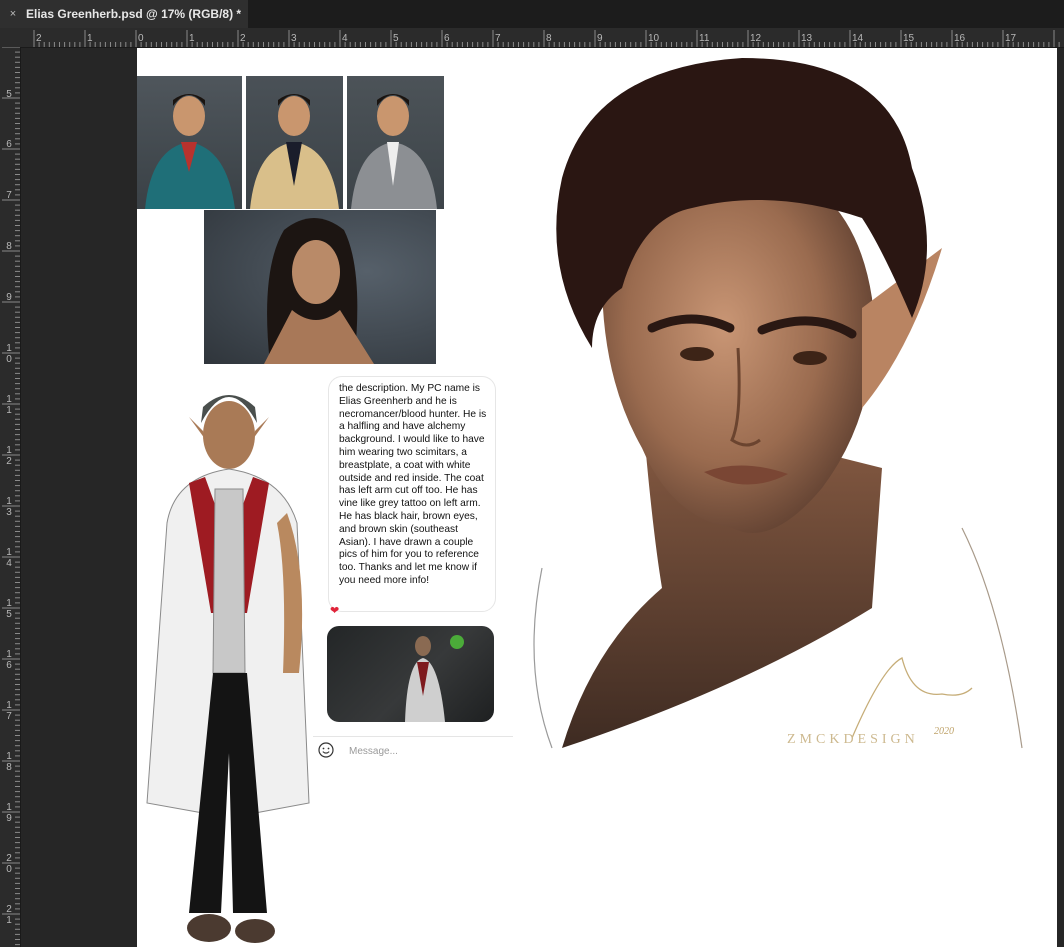 The image size is (1064, 947). Describe the element at coordinates (756, 38) in the screenshot. I see `ruler-label: 12` at that location.